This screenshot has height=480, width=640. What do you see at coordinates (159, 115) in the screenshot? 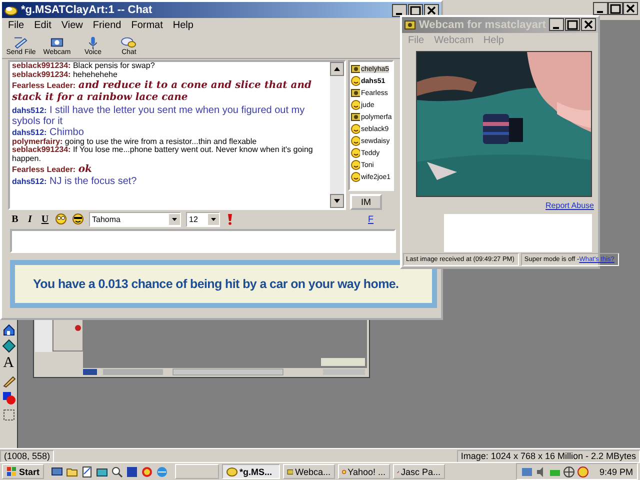
I see `chat-message: dahs512: I still have the letter you sent me when you figured out my sybols for it` at bounding box center [159, 115].